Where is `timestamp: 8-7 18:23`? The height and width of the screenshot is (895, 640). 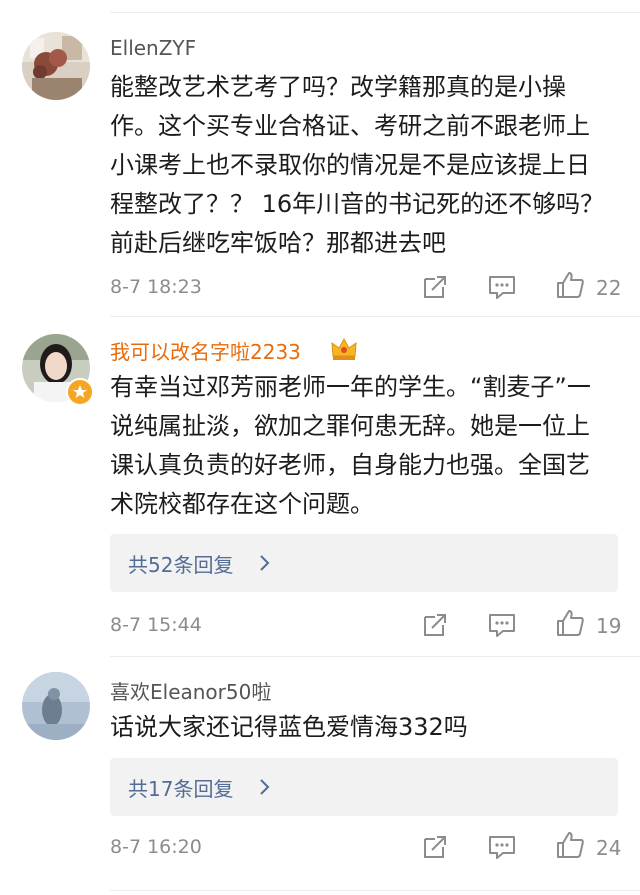
timestamp: 8-7 18:23 is located at coordinates (156, 287).